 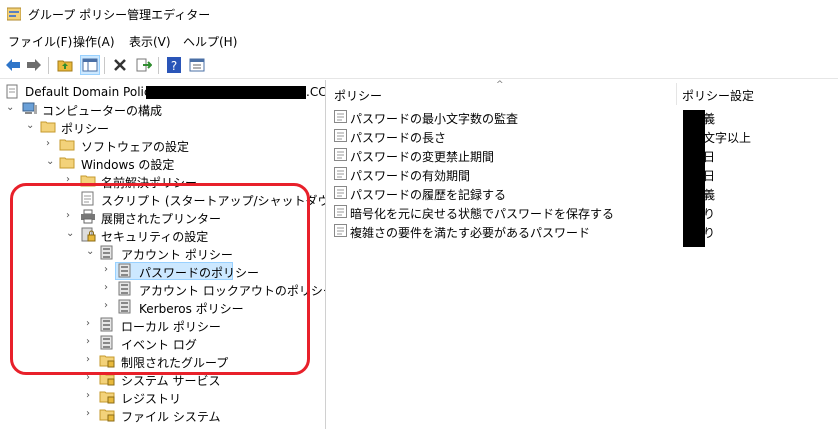 What do you see at coordinates (94, 41) in the screenshot?
I see `menu-action: 操作(A)` at bounding box center [94, 41].